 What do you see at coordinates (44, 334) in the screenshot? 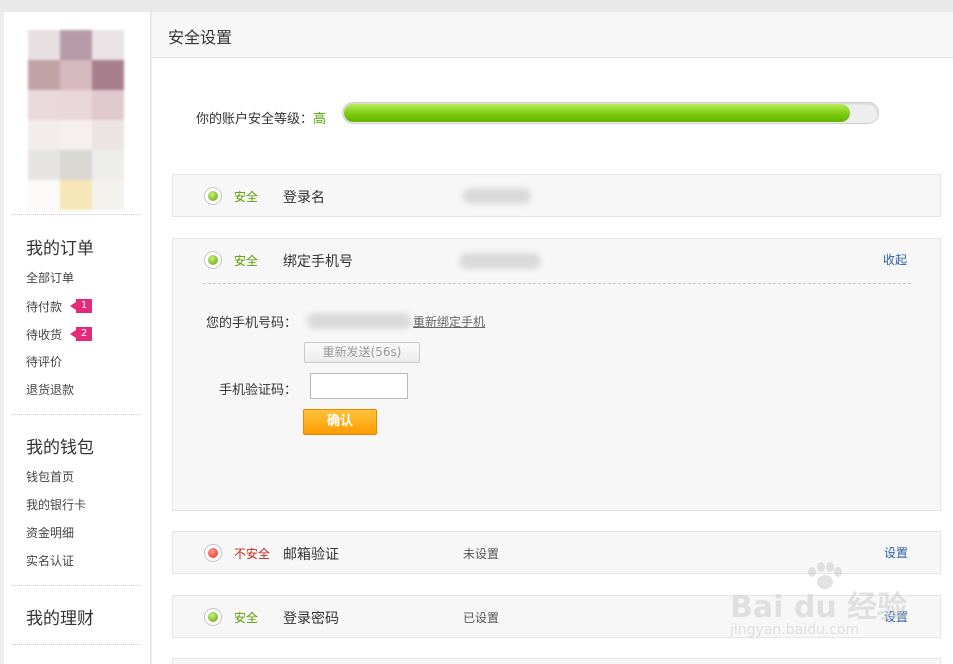
I see `sidebar-link-pending-receipt: 待收货` at bounding box center [44, 334].